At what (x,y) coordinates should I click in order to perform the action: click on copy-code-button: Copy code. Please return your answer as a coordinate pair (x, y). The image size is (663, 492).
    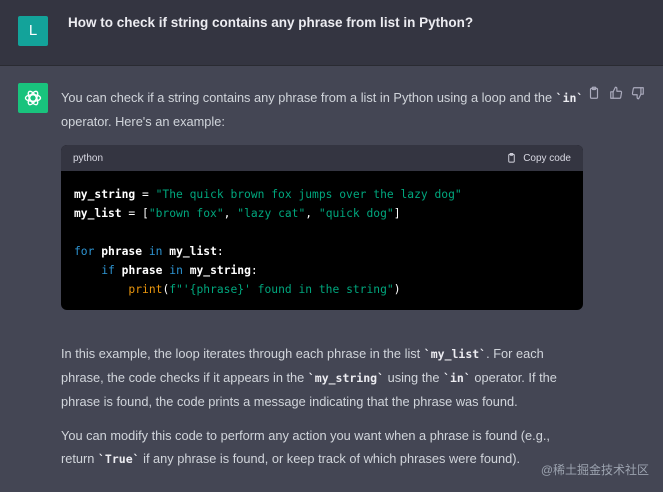
    Looking at the image, I should click on (538, 158).